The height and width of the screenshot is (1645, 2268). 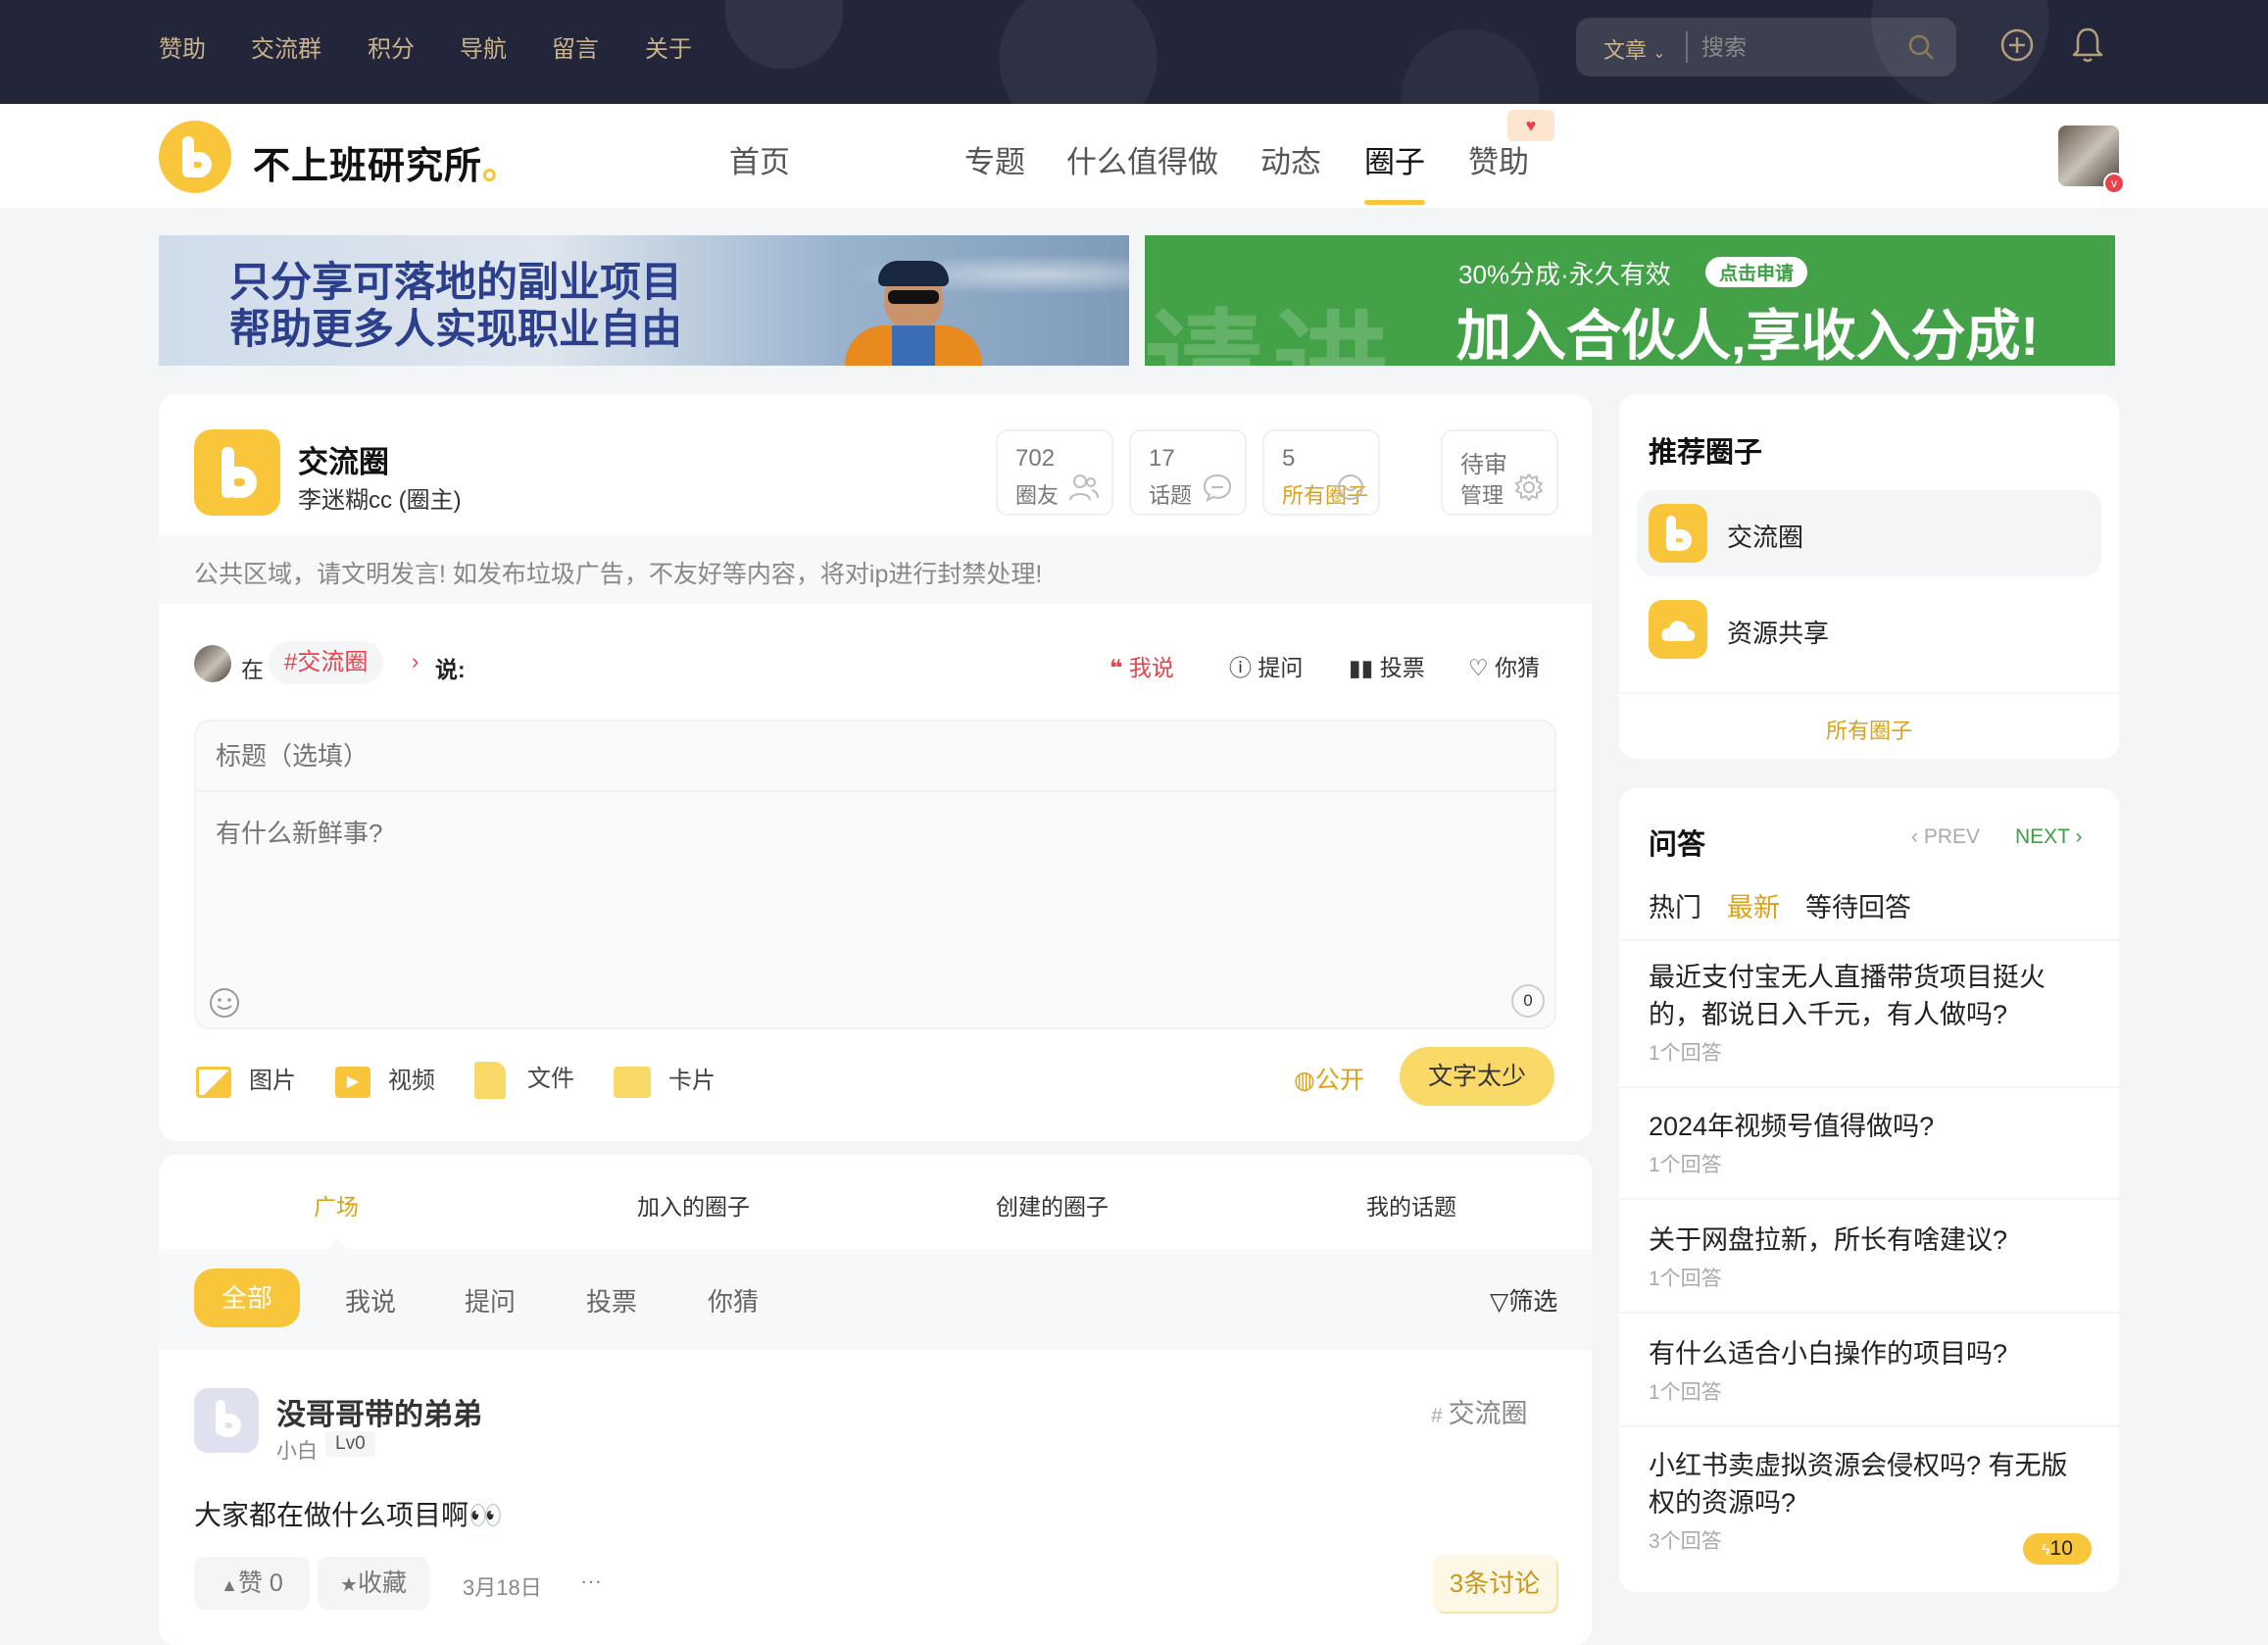 I want to click on filter-chip-all: 全部, so click(x=247, y=1298).